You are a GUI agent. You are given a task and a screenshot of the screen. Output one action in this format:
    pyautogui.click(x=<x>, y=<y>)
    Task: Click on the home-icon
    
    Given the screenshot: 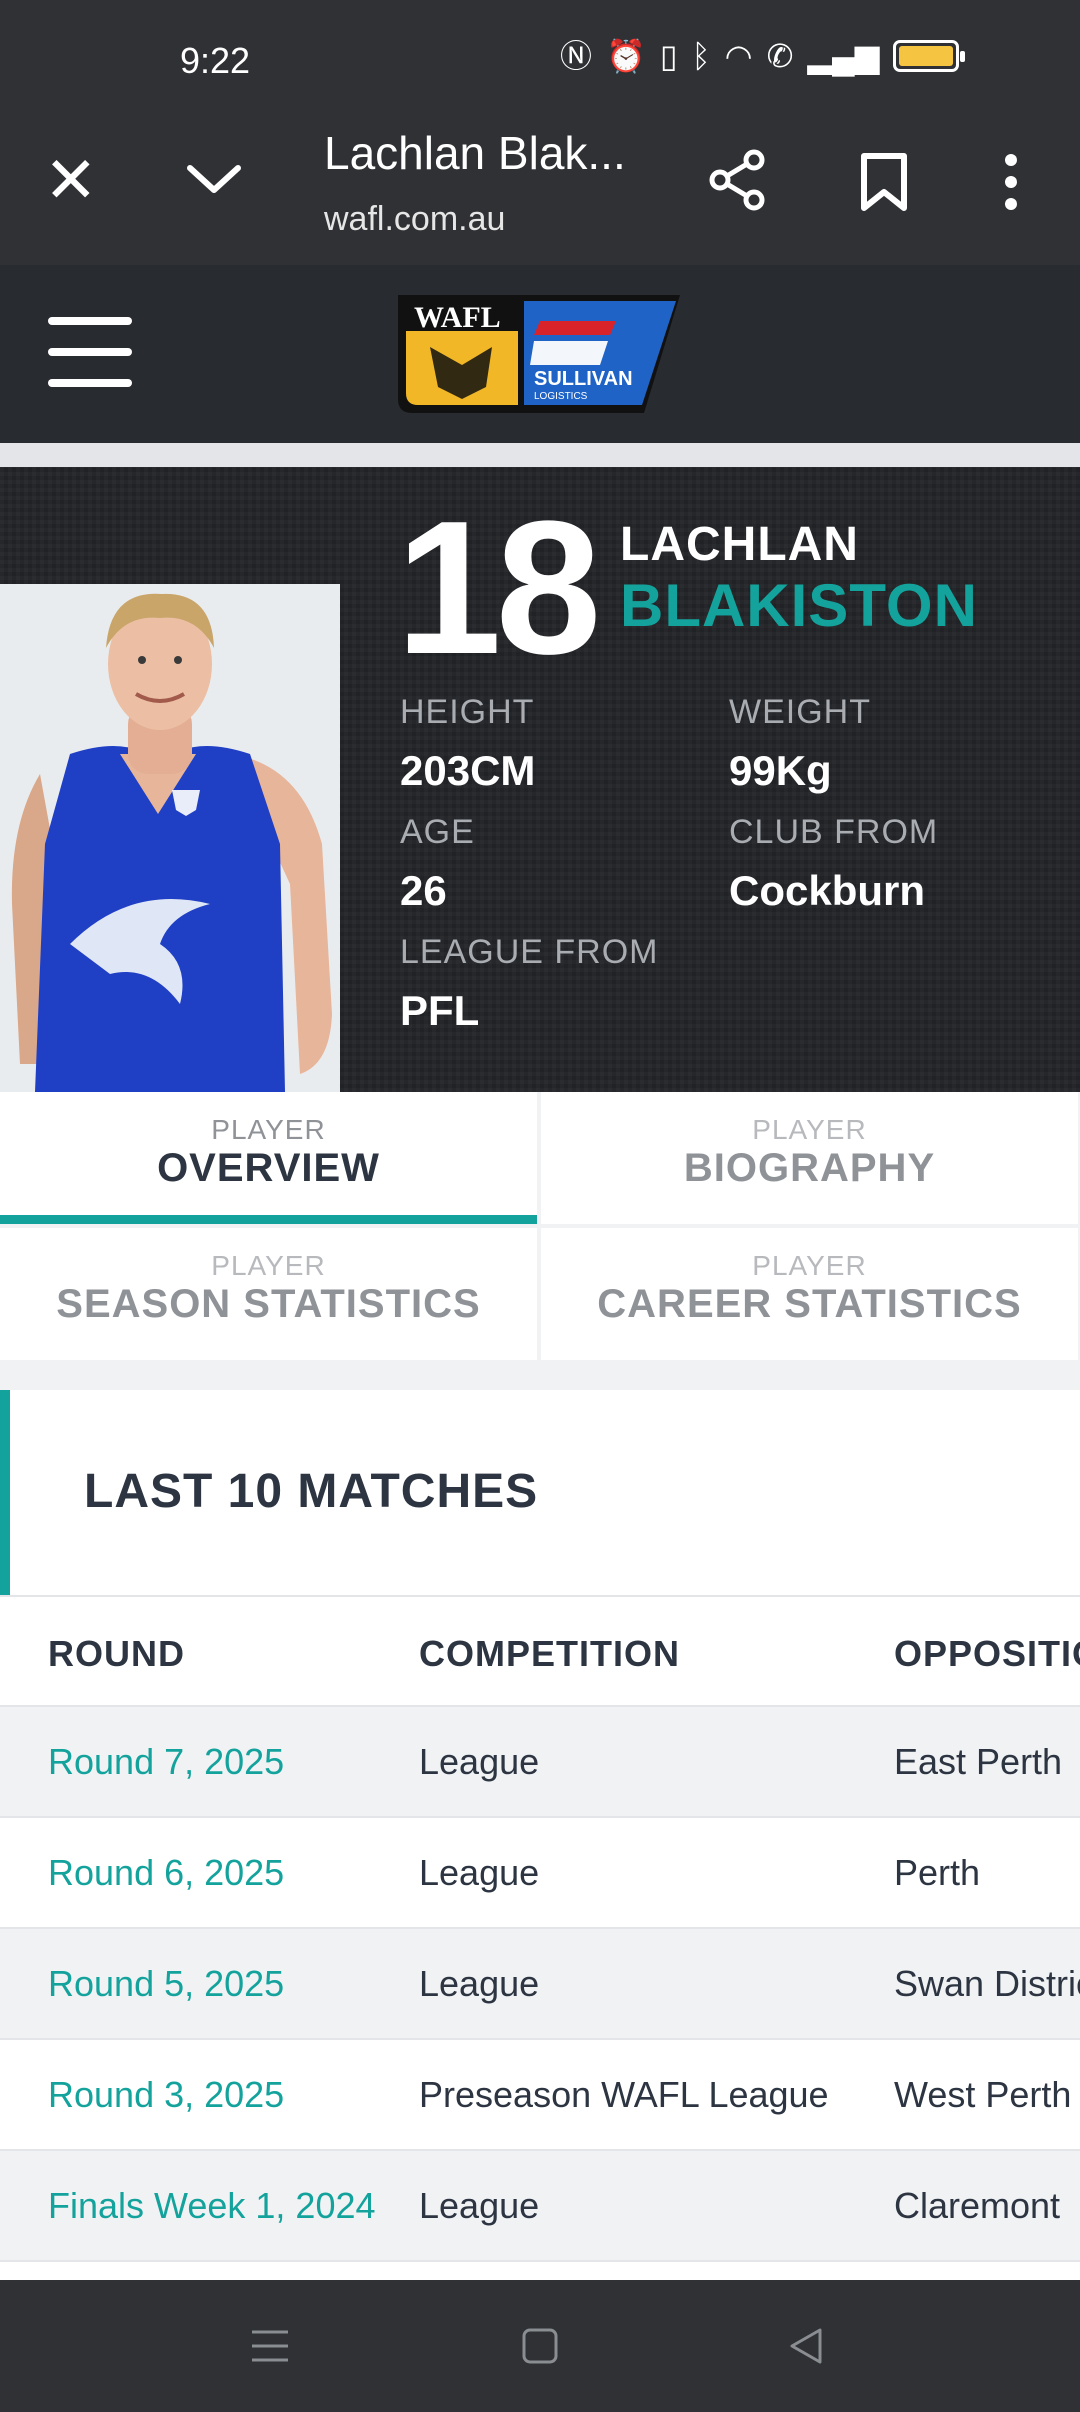 What is the action you would take?
    pyautogui.click(x=540, y=2346)
    